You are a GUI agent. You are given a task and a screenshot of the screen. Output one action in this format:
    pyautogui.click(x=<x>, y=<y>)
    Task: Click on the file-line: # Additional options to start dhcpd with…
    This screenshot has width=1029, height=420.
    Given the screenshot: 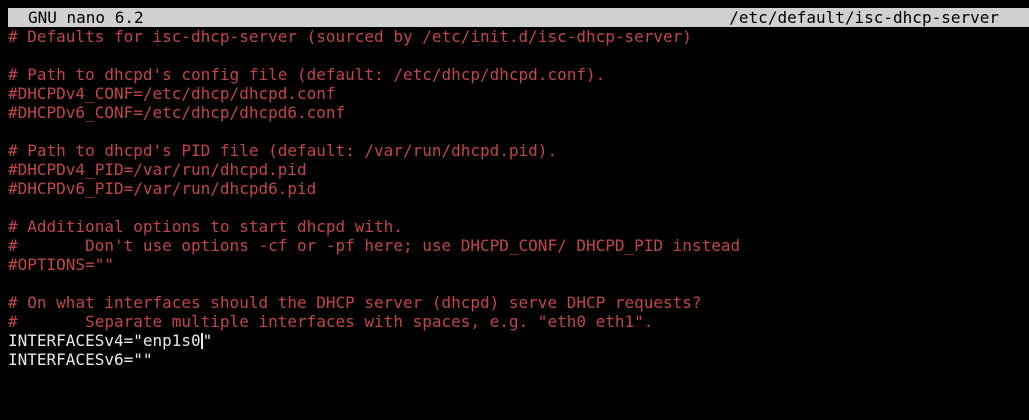 What is the action you would take?
    pyautogui.click(x=205, y=226)
    